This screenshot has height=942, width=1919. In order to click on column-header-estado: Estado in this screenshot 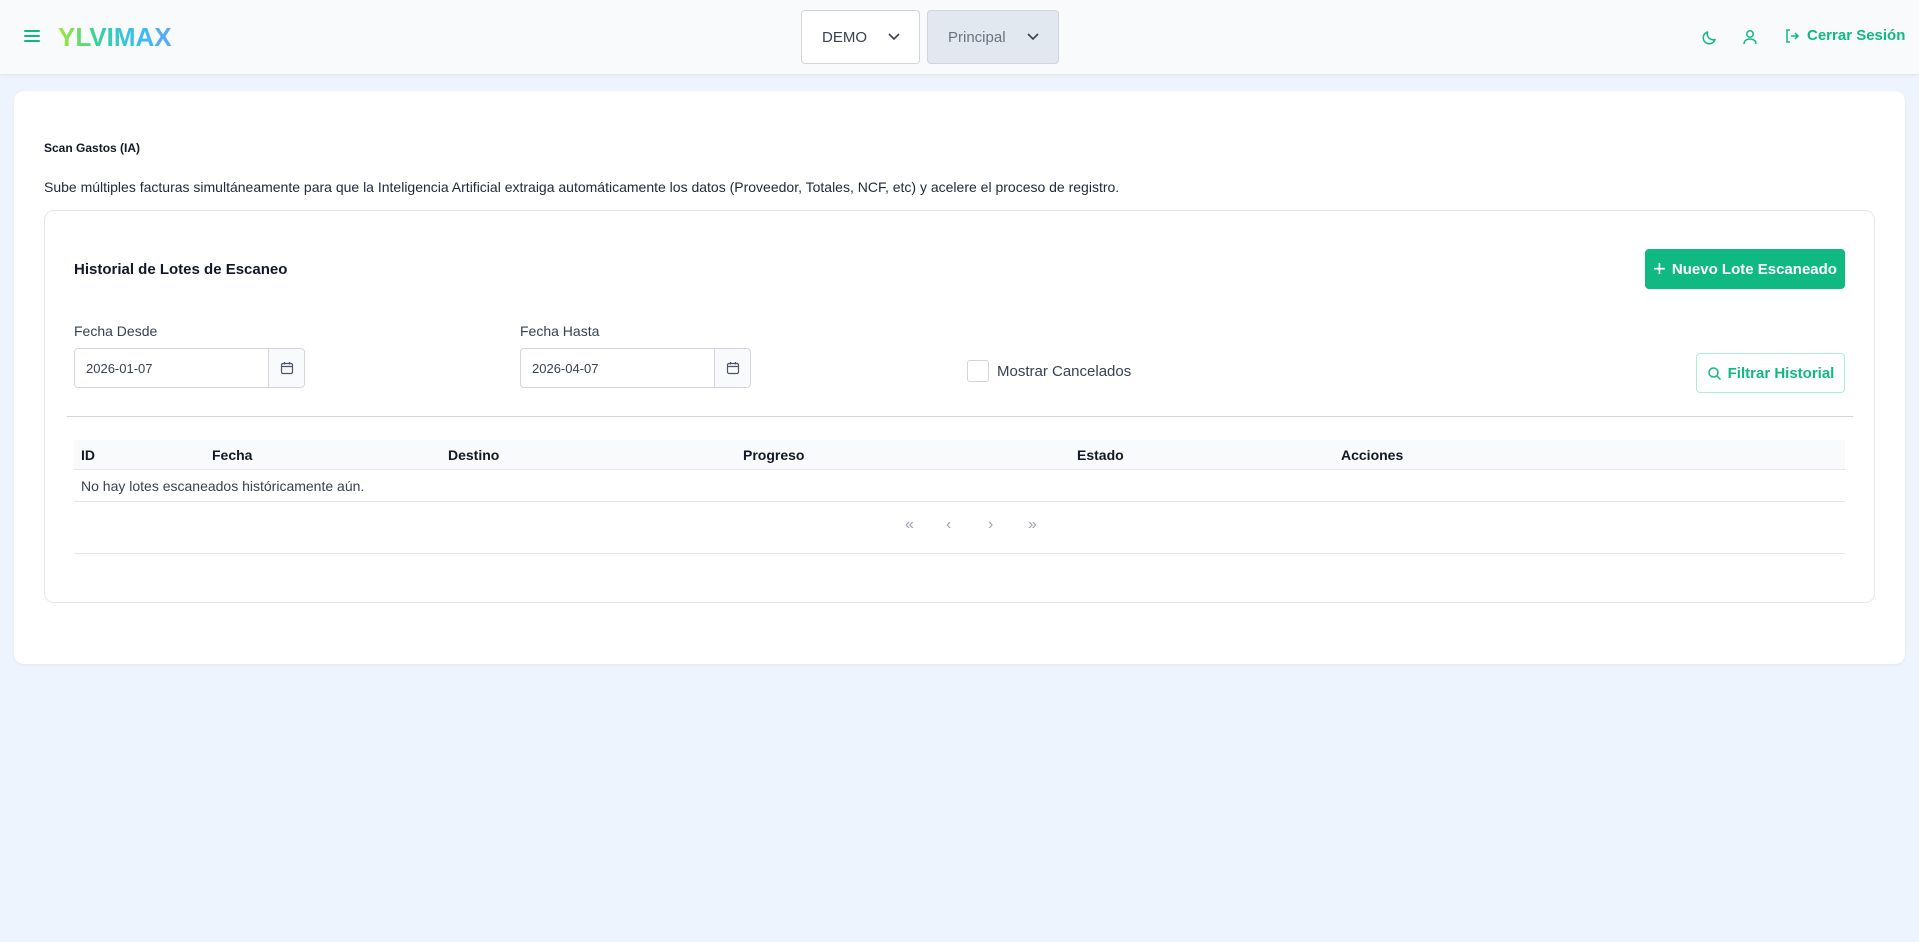, I will do `click(1100, 455)`.